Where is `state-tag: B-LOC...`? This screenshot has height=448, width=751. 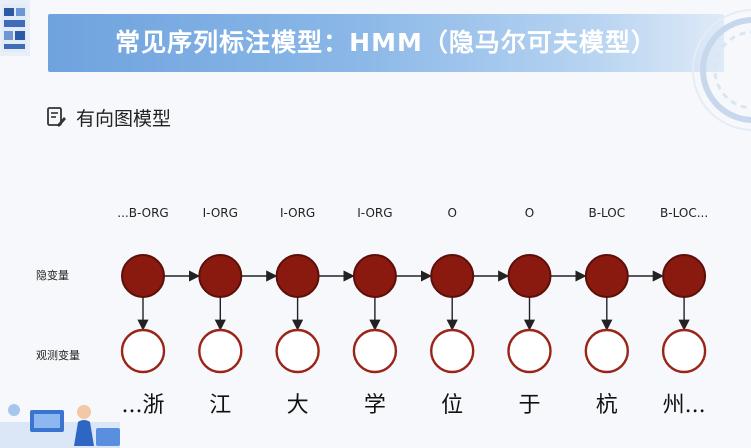 state-tag: B-LOC... is located at coordinates (684, 213).